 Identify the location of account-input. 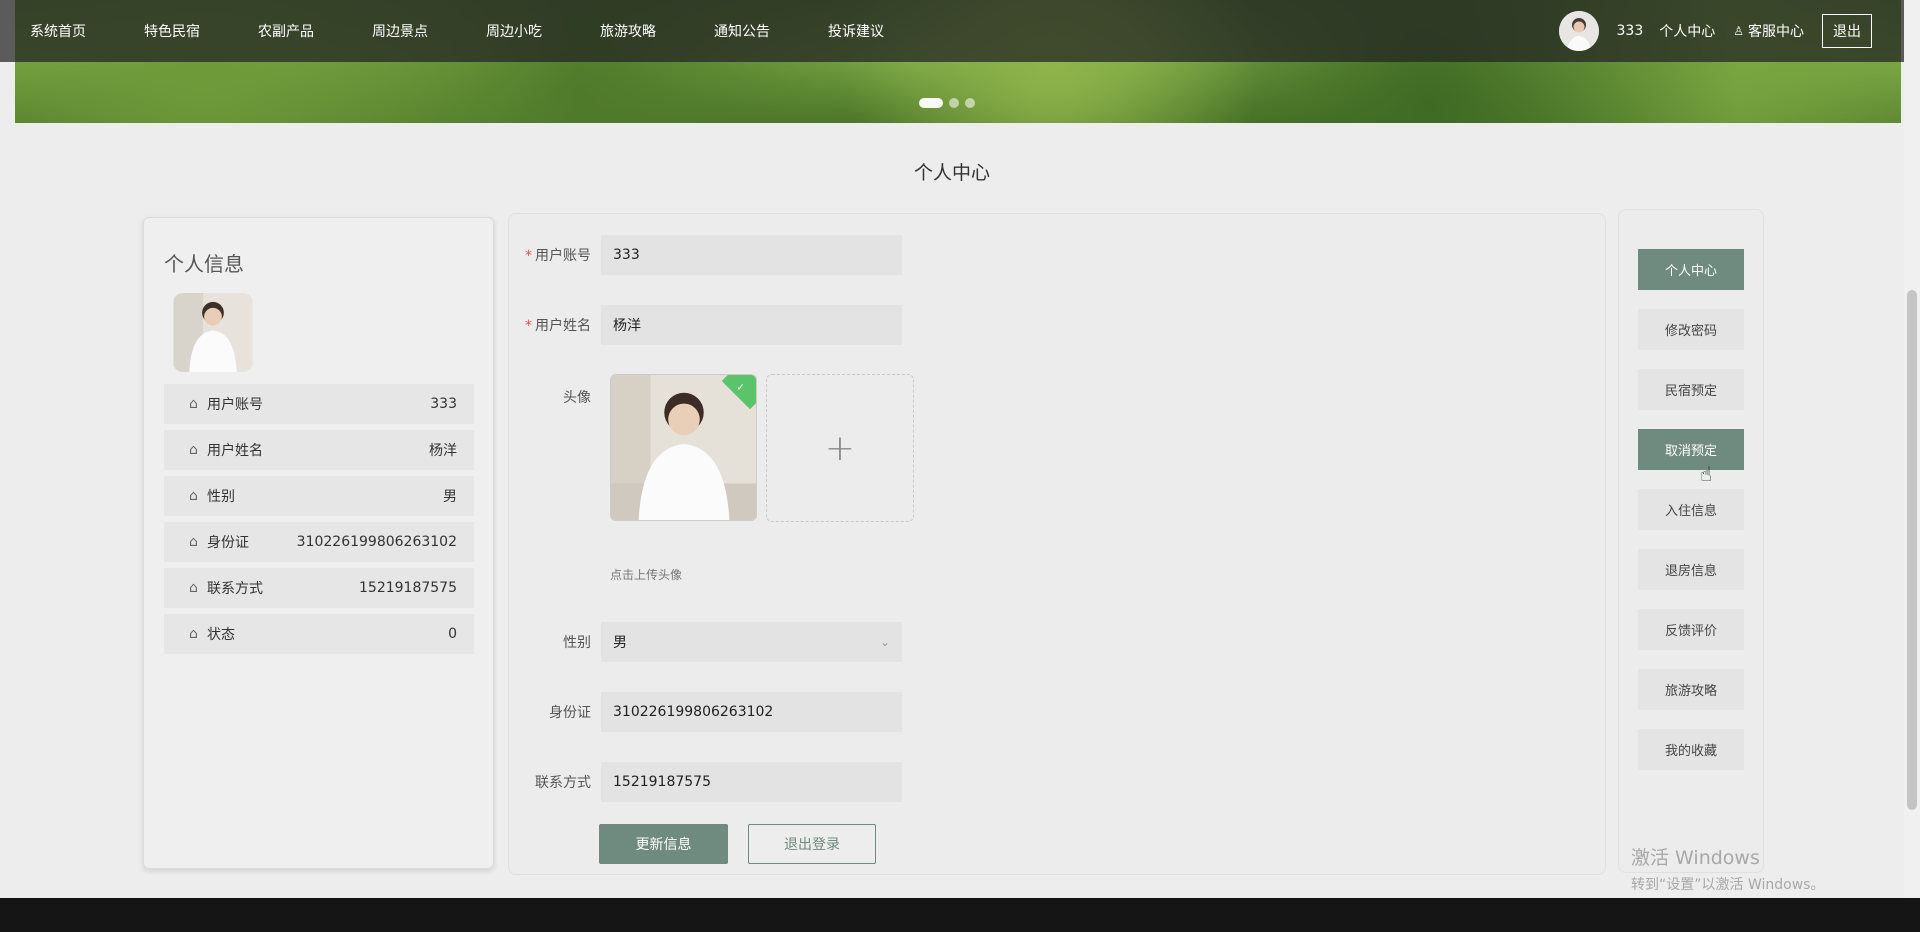
(751, 255).